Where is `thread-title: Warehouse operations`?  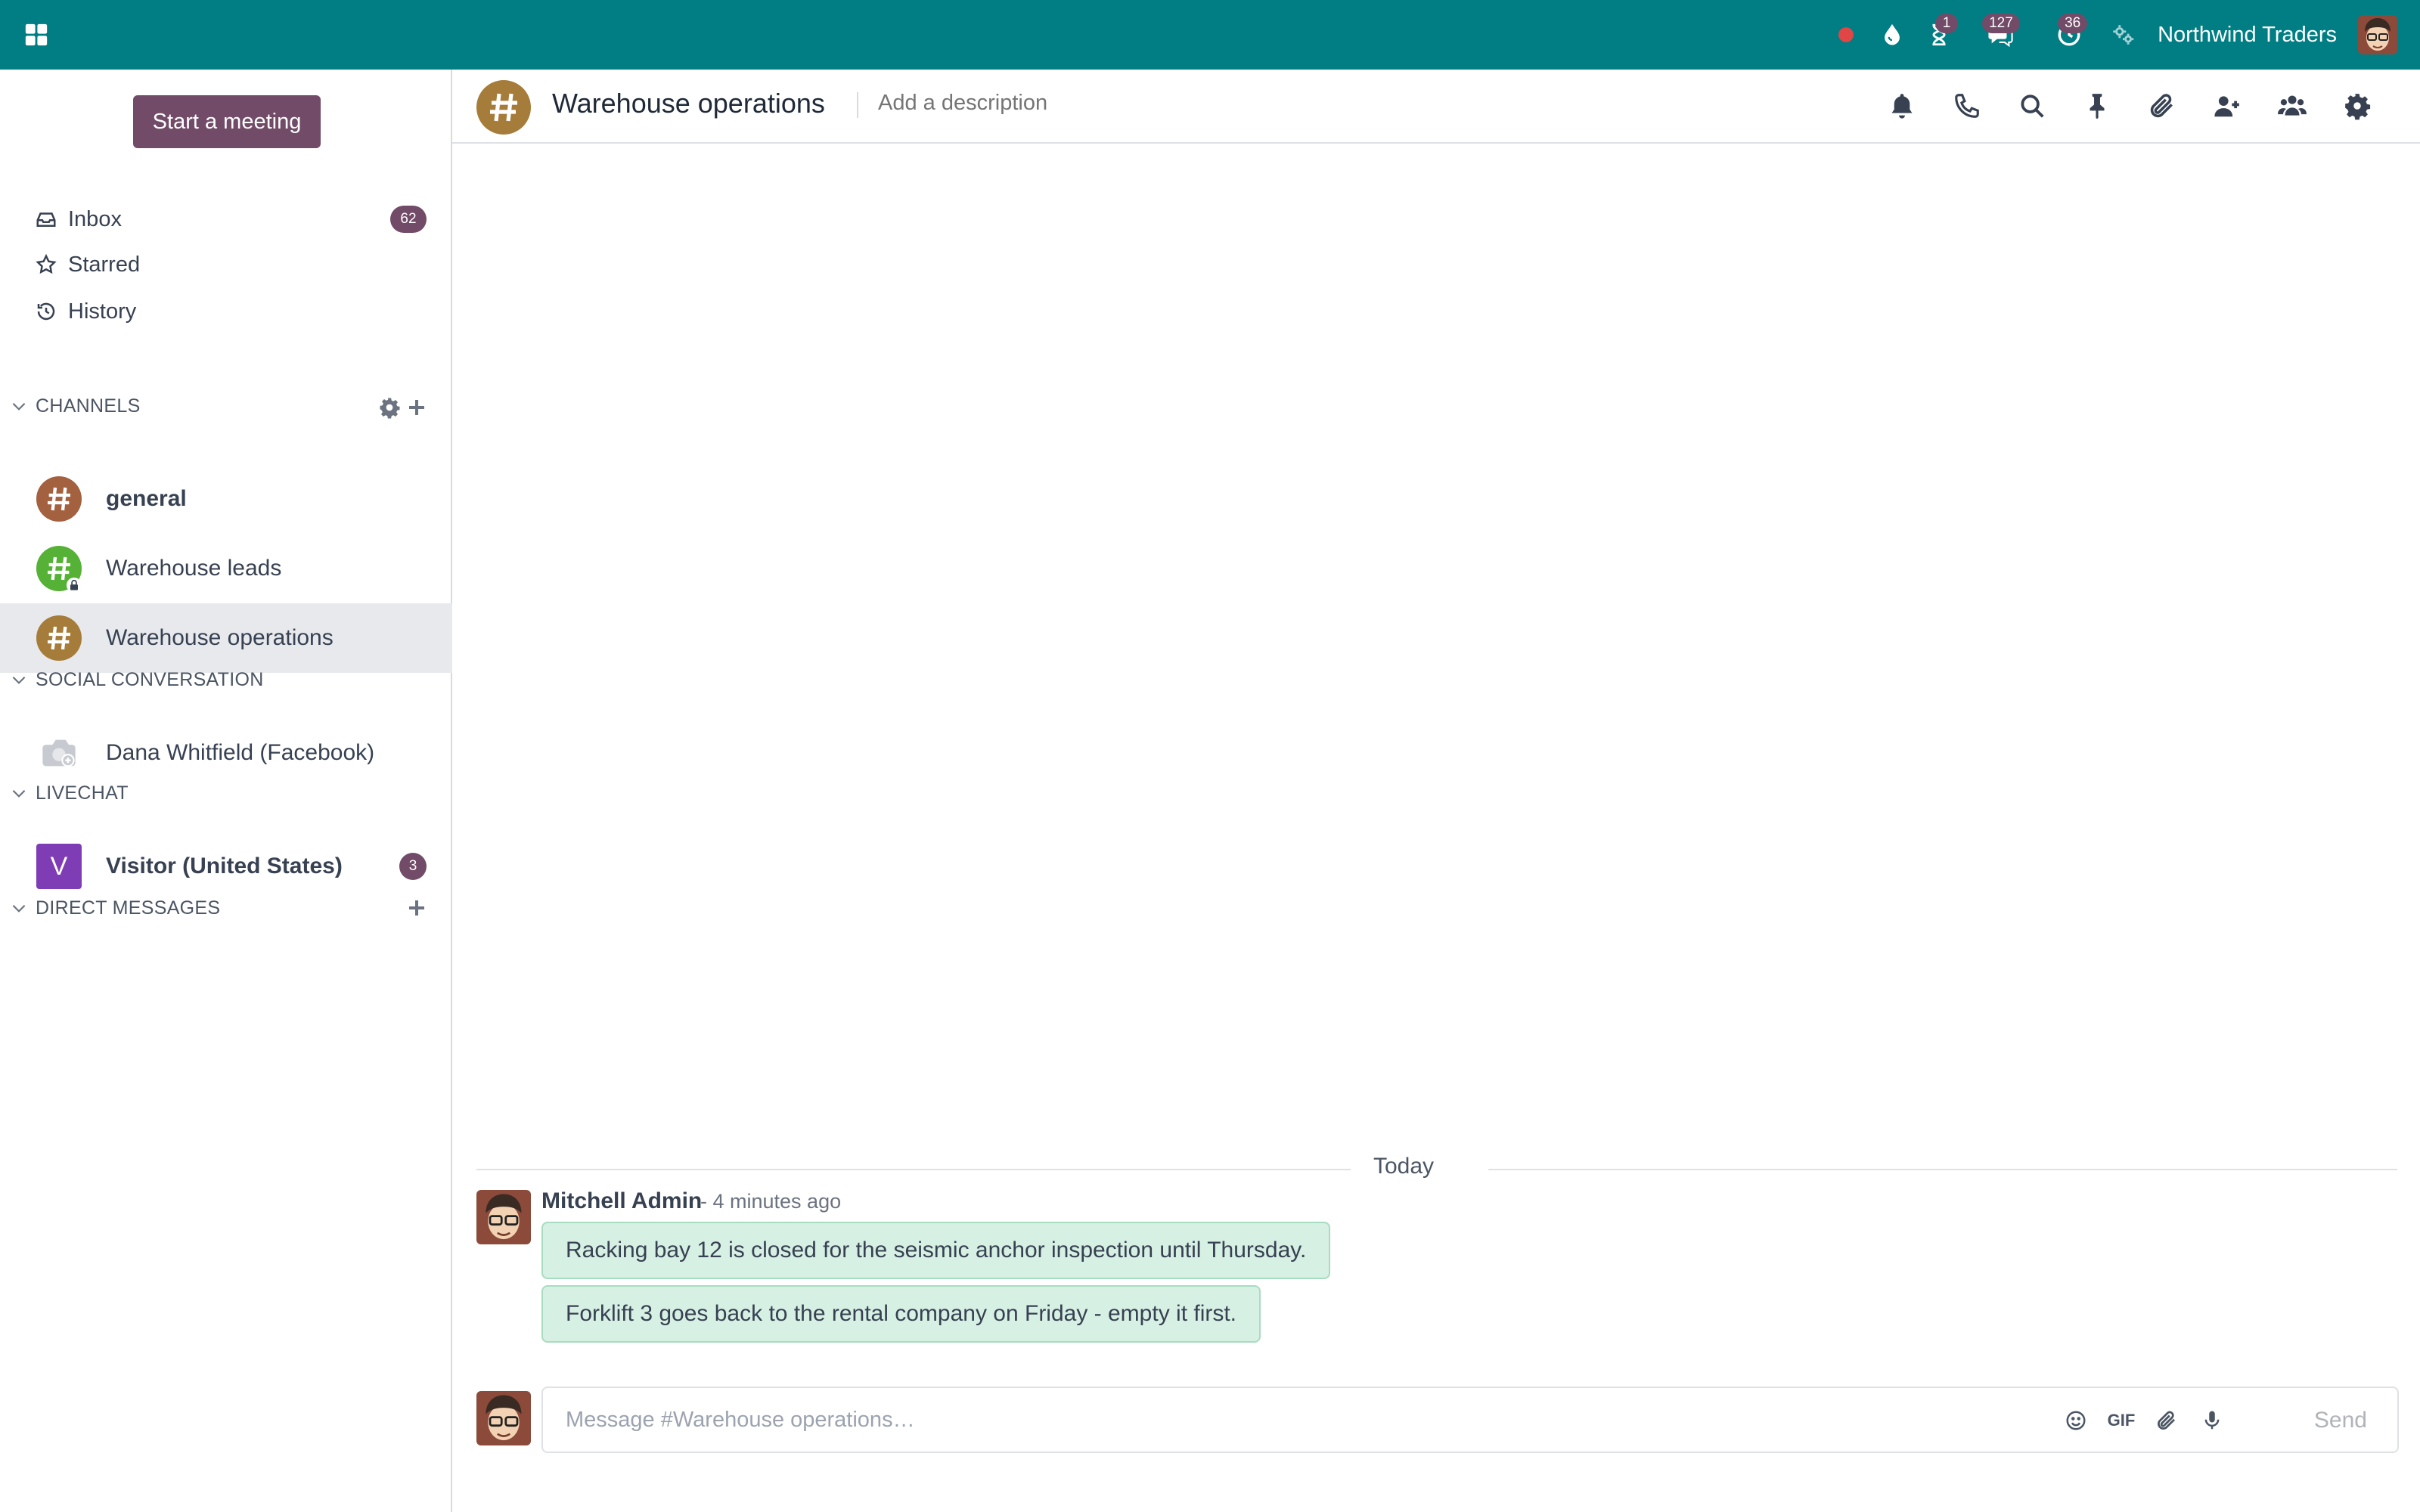
thread-title: Warehouse operations is located at coordinates (688, 103).